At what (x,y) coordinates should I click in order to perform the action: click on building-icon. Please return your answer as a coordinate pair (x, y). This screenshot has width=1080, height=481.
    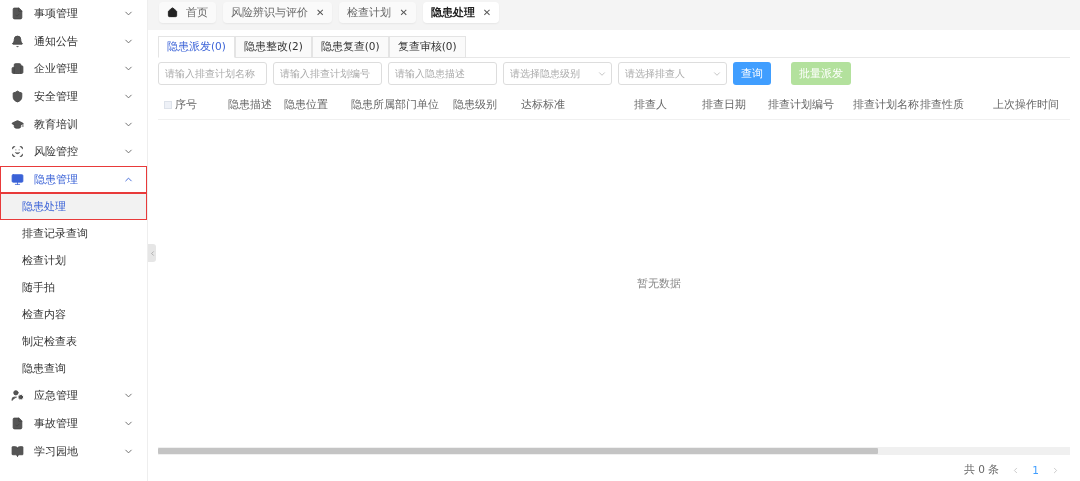
    Looking at the image, I should click on (17, 69).